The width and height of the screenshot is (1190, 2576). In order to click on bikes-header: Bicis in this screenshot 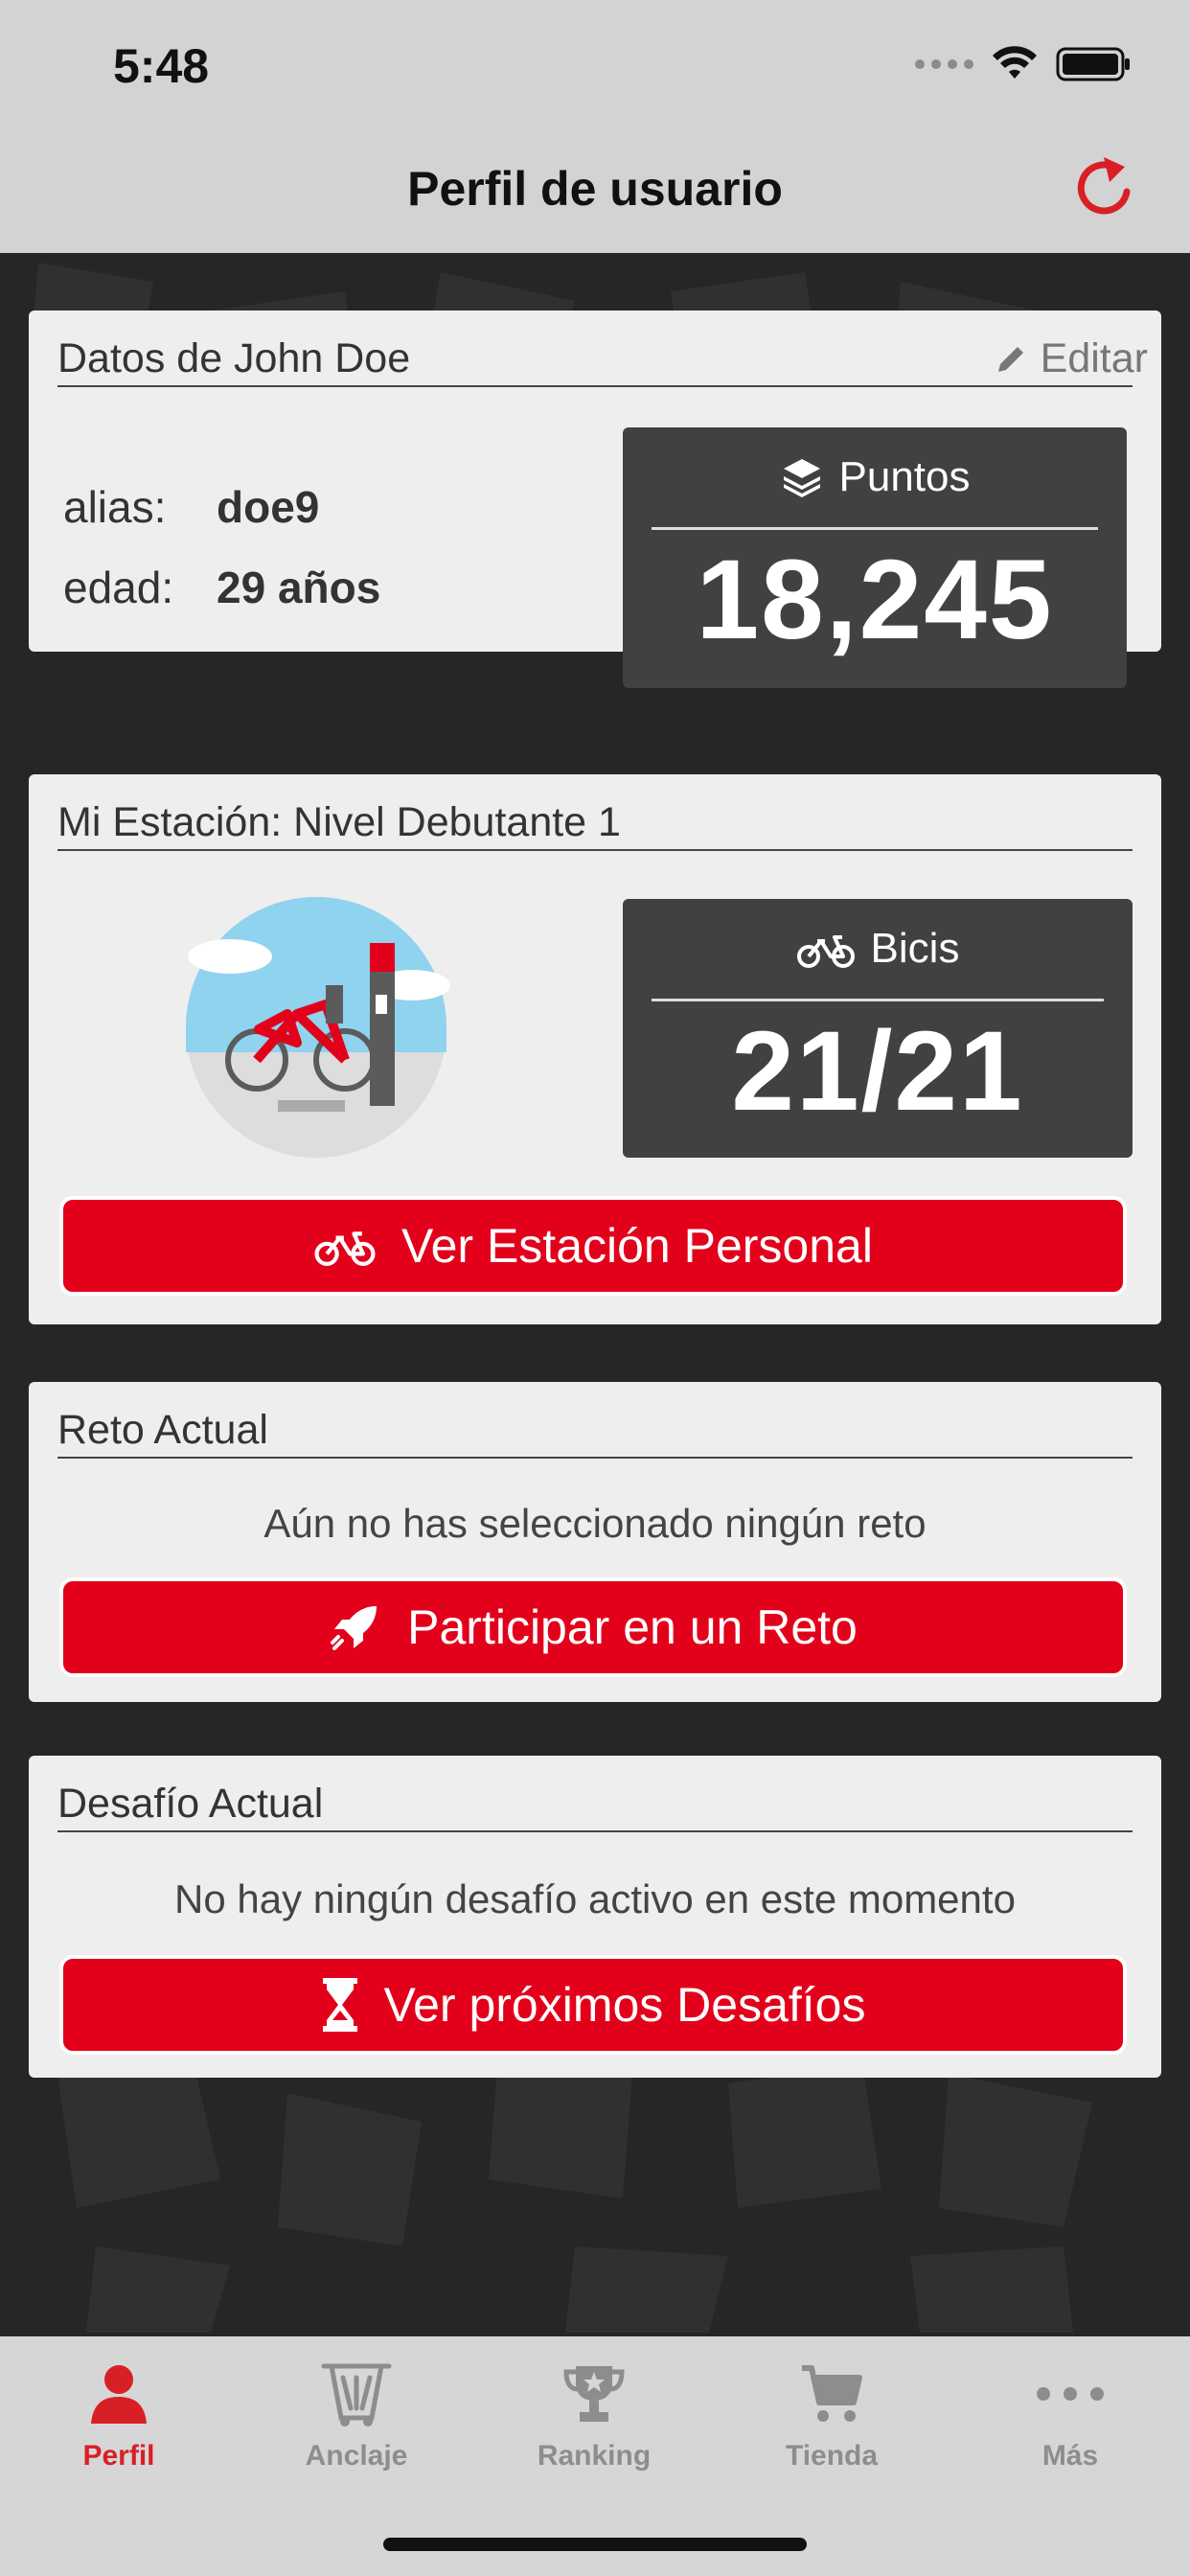, I will do `click(878, 950)`.